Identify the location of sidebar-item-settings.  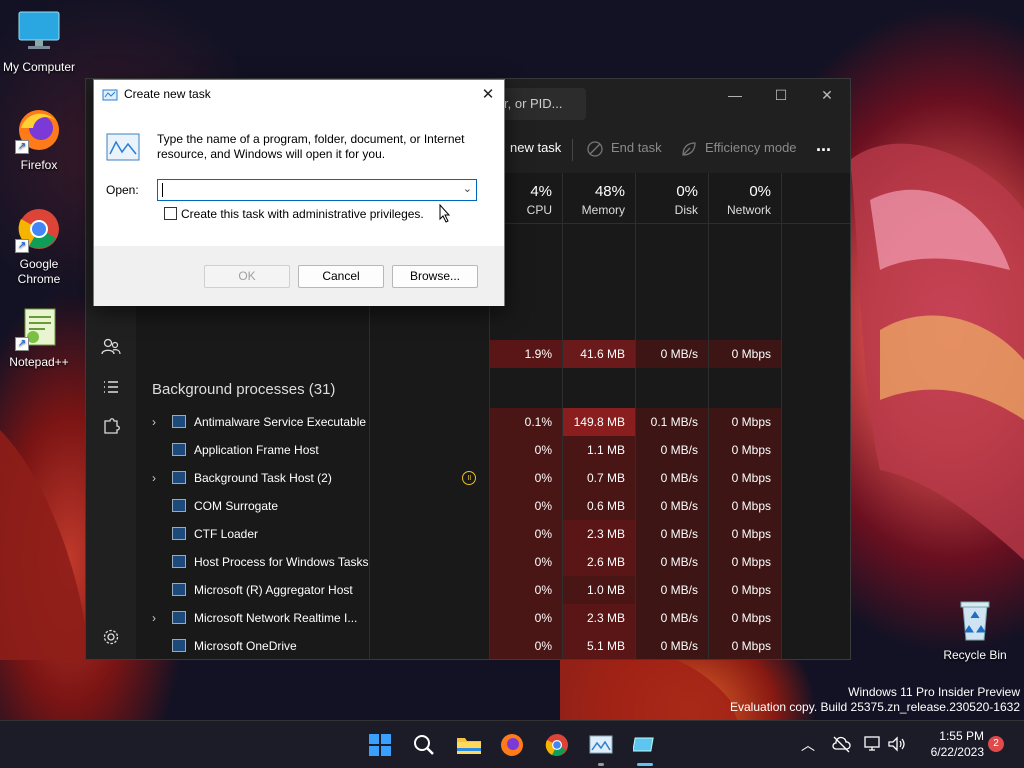
(111, 637).